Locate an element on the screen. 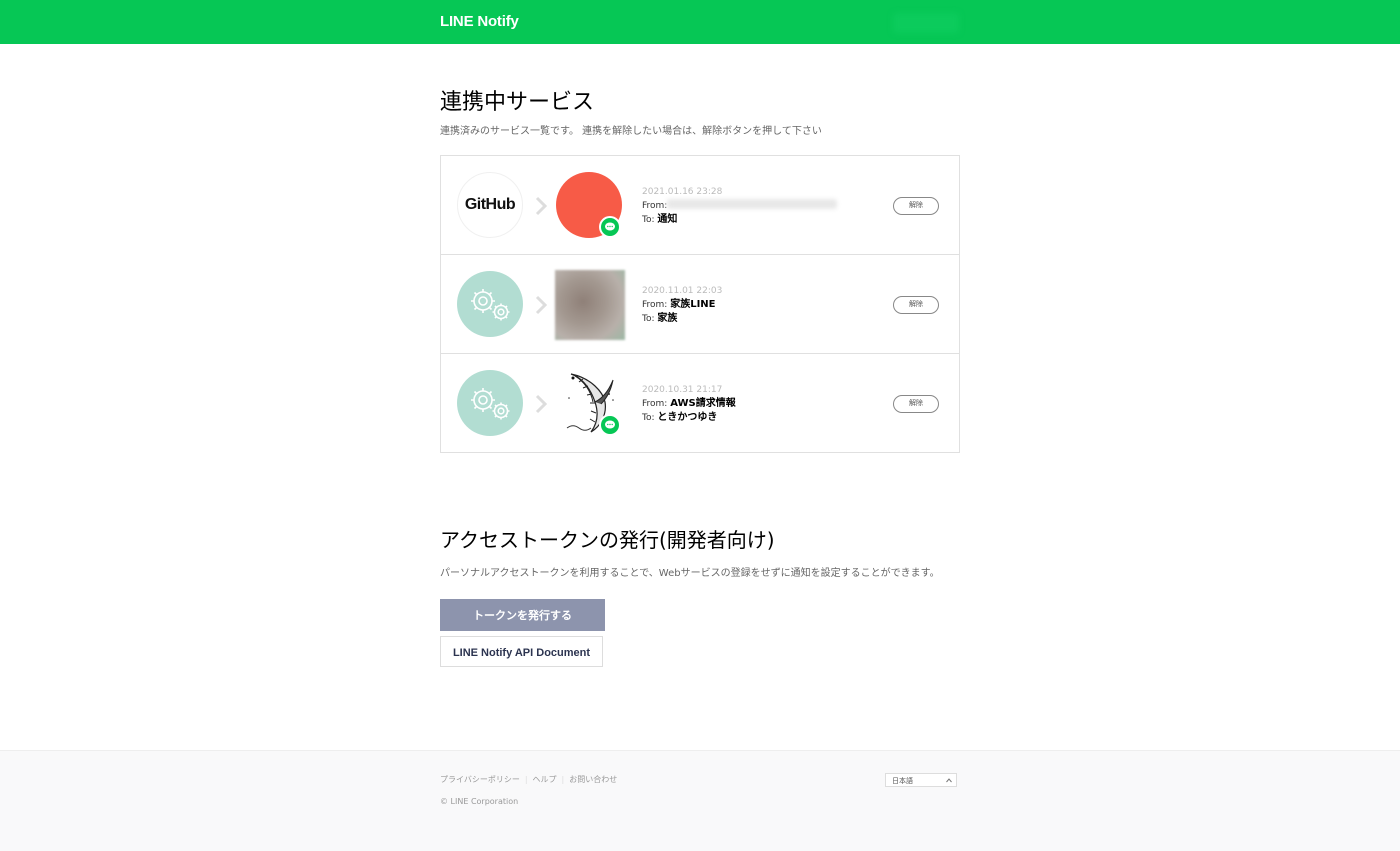  api-document-button: LINE Notify API Document is located at coordinates (521, 651).